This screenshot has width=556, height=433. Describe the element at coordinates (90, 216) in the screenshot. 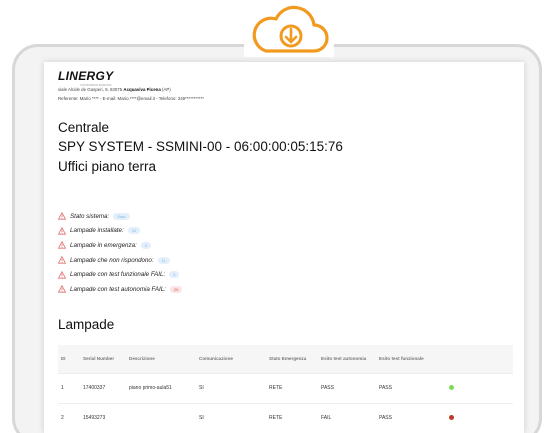

I see `status-label: Stato sistema:` at that location.